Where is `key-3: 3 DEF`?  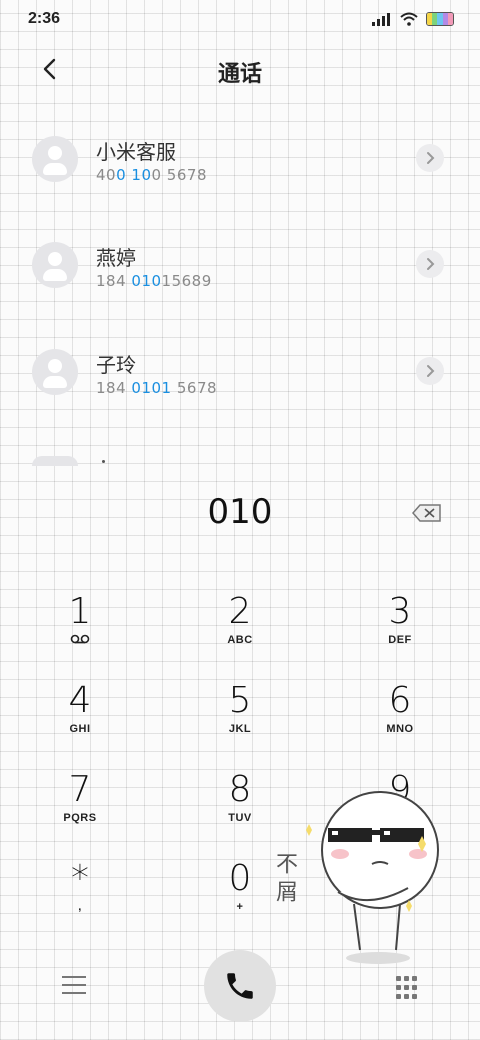
key-3: 3 DEF is located at coordinates (400, 632).